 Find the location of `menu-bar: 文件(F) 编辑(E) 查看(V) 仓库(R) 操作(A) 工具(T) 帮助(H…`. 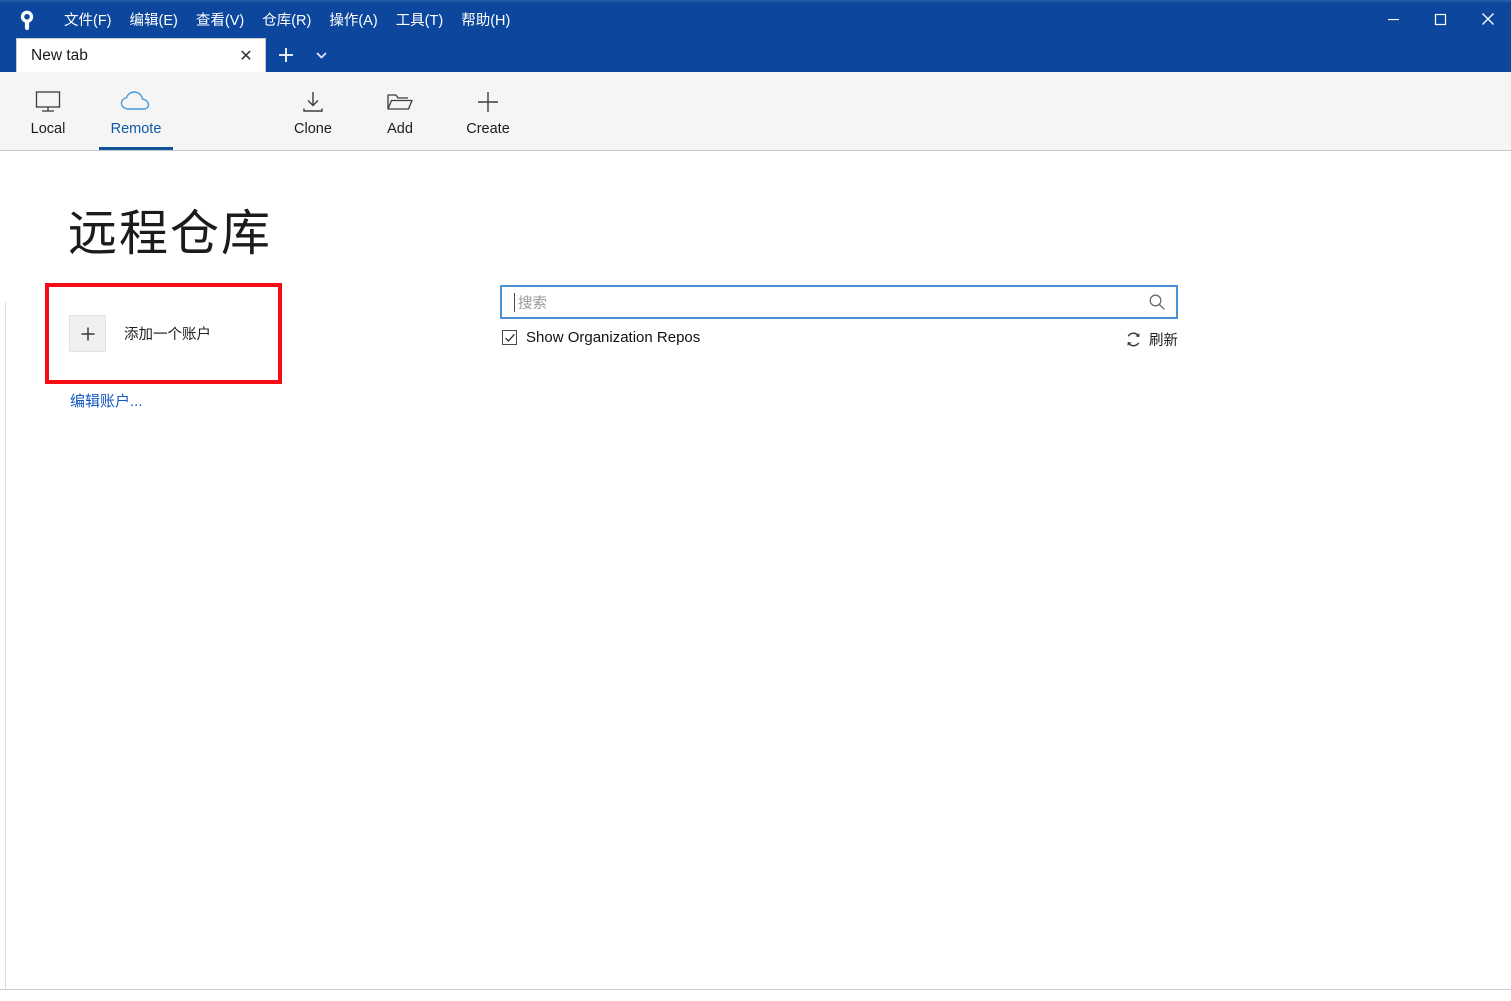

menu-bar: 文件(F) 编辑(E) 查看(V) 仓库(R) 操作(A) 工具(T) 帮助(H… is located at coordinates (287, 19).